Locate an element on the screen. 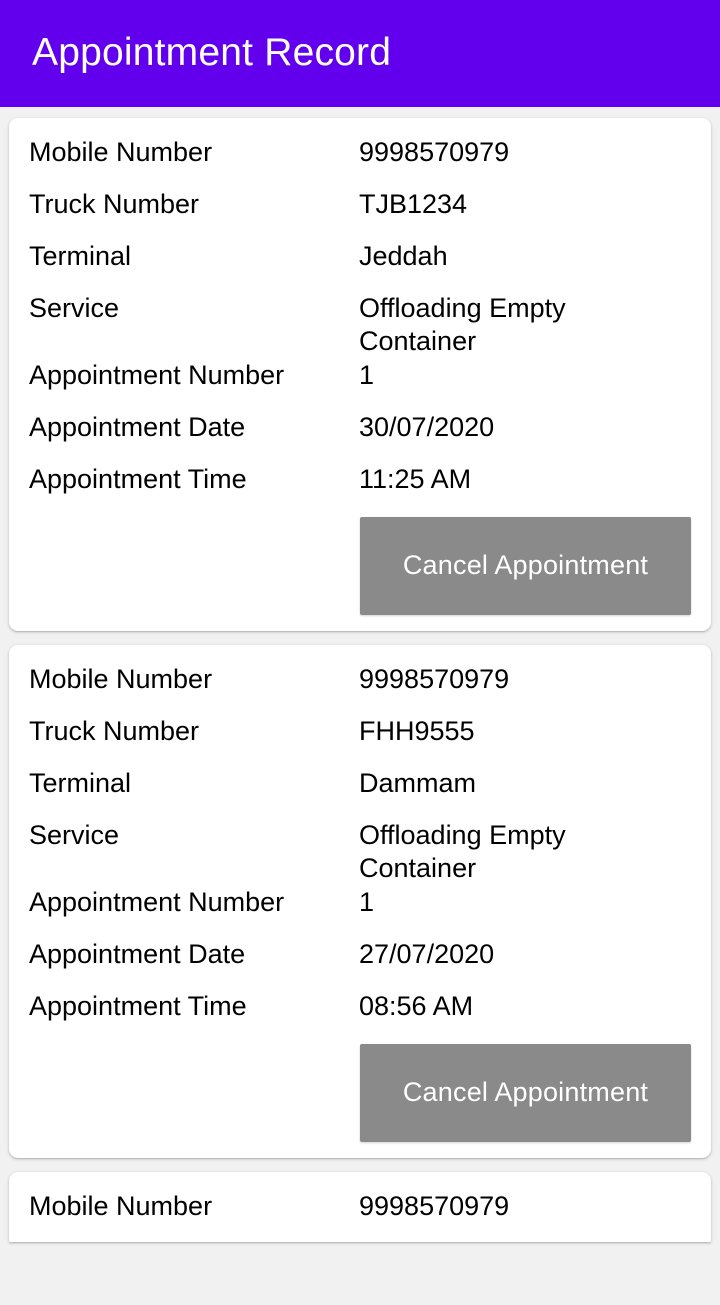 The width and height of the screenshot is (720, 1305). value-appointment-time: 08:56 AM is located at coordinates (416, 1005).